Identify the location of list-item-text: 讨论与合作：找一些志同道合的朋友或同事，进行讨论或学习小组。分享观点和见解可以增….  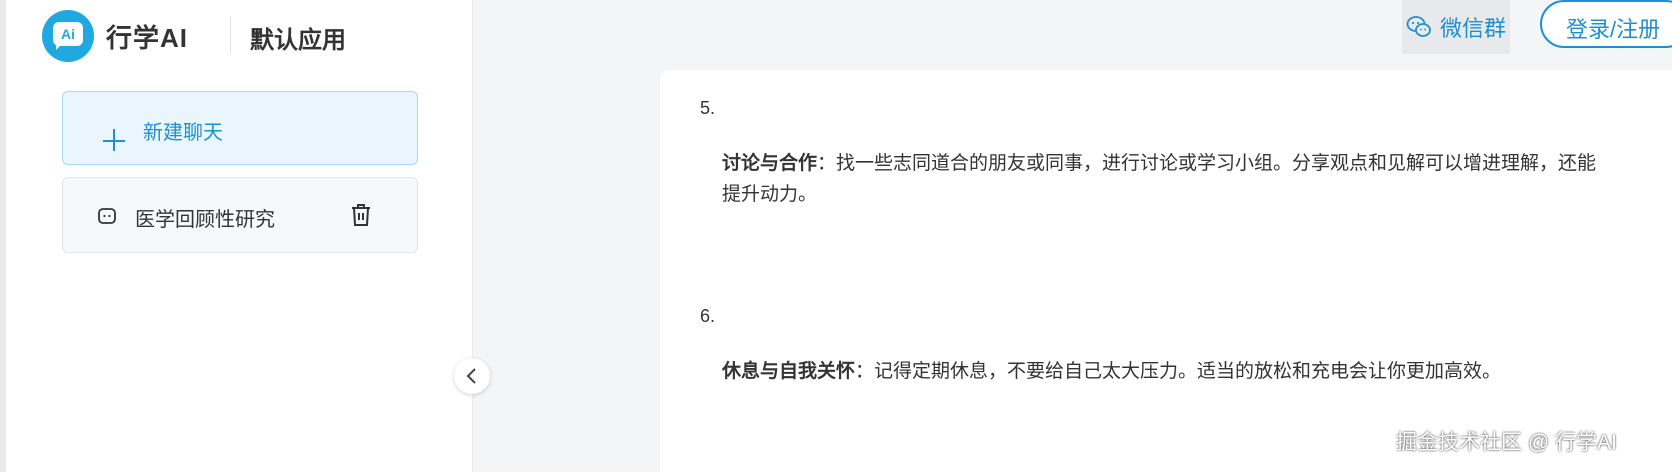
(1162, 179).